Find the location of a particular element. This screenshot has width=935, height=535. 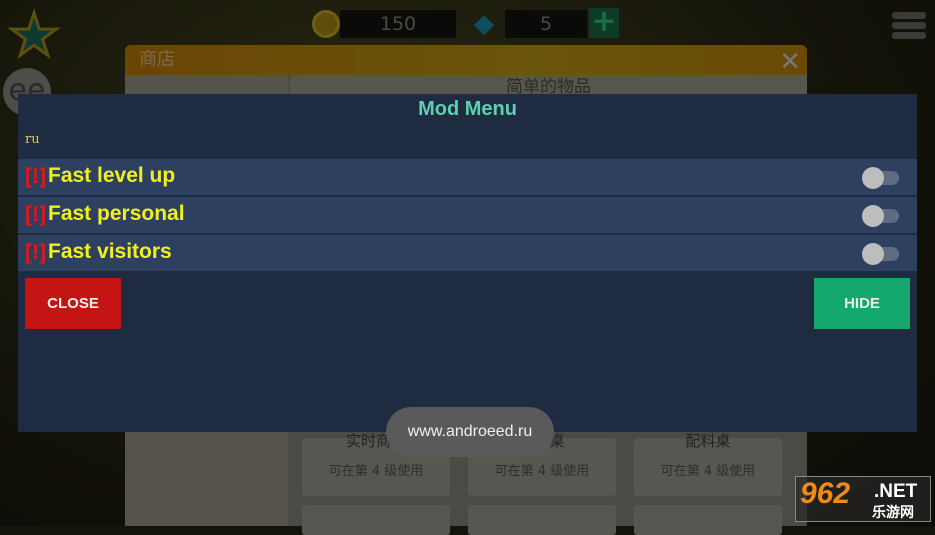

star-level-icon: ★ is located at coordinates (34, 35).